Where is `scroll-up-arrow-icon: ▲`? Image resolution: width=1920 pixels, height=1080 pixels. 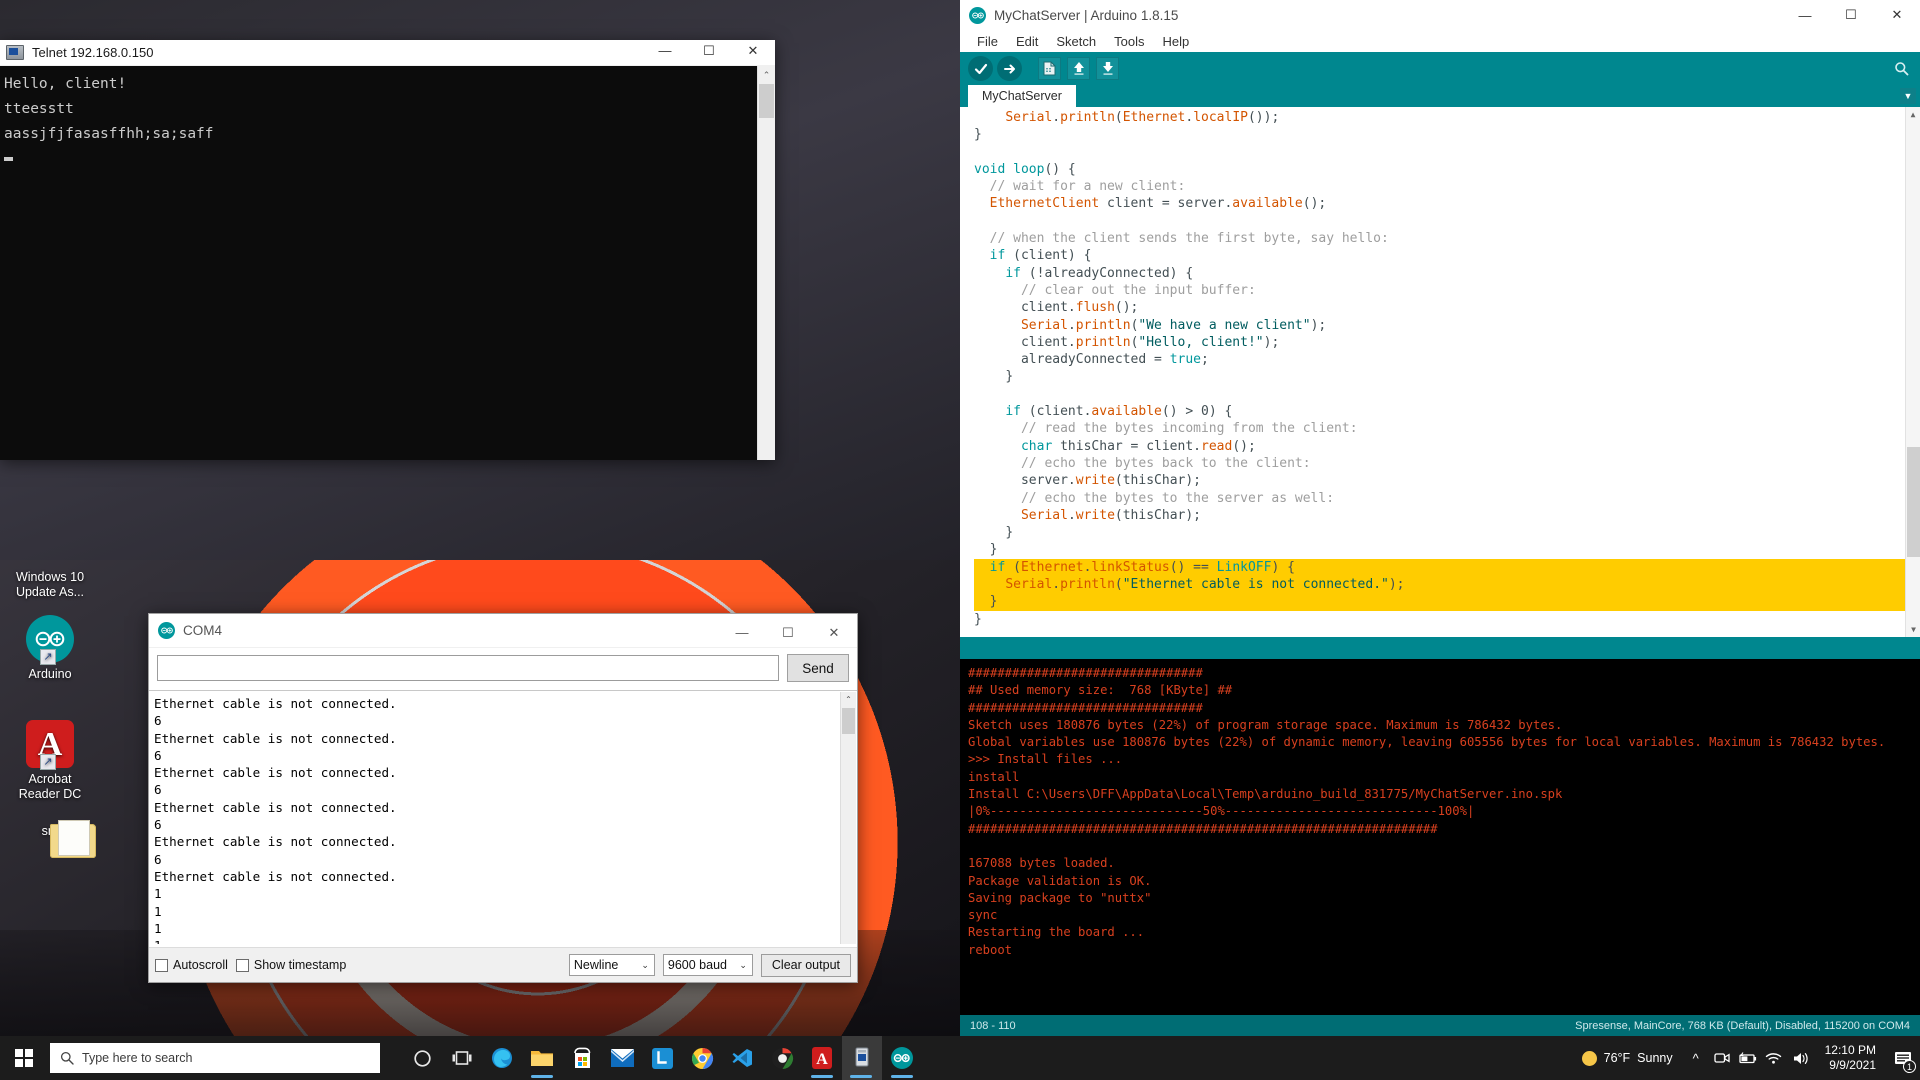
scroll-up-arrow-icon: ▲ is located at coordinates (1913, 114).